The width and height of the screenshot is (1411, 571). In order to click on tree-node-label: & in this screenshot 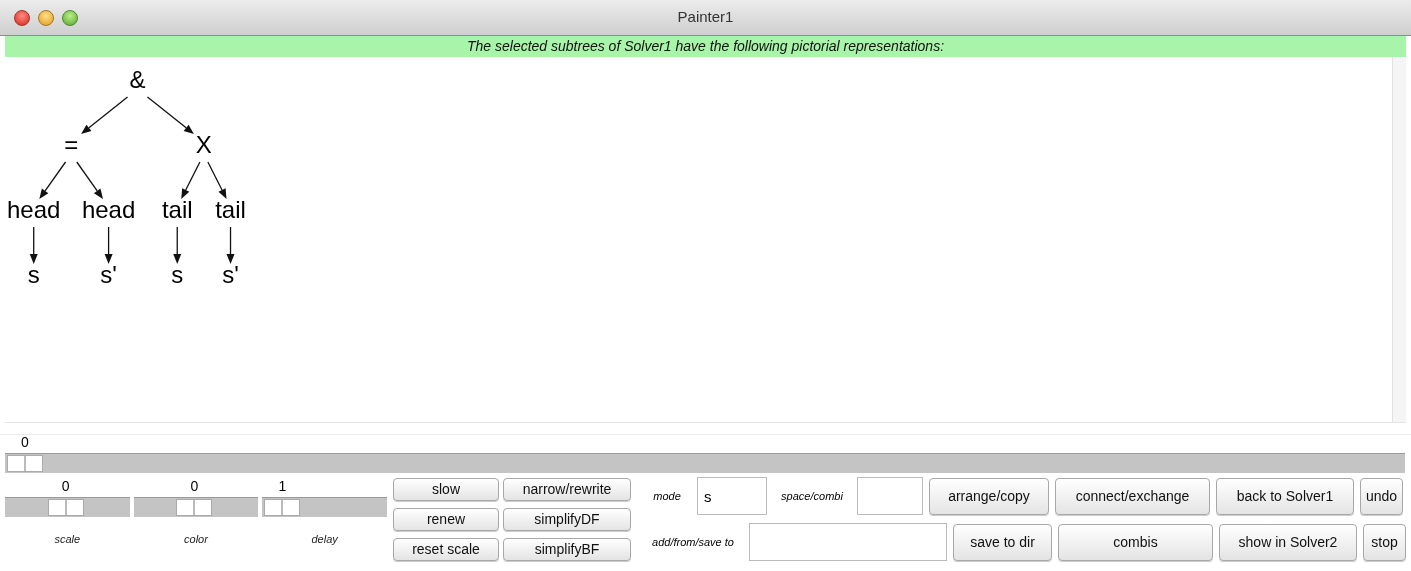, I will do `click(137, 80)`.